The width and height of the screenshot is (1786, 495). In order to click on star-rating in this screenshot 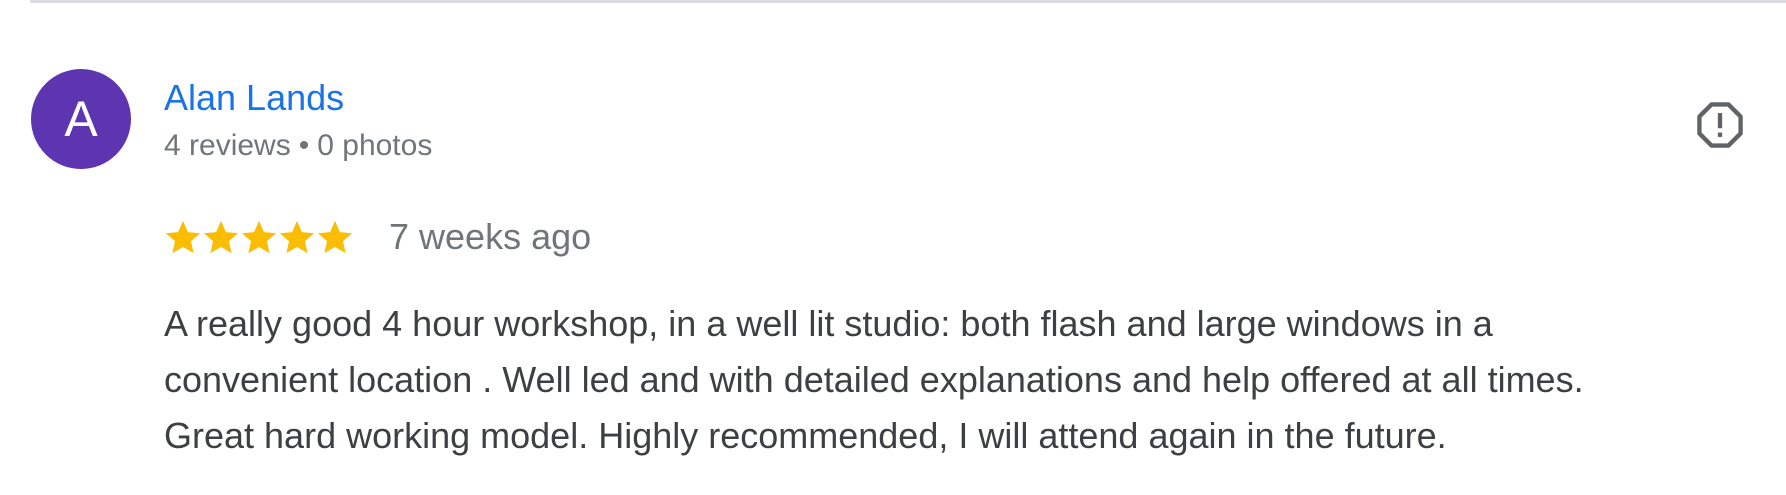, I will do `click(259, 237)`.